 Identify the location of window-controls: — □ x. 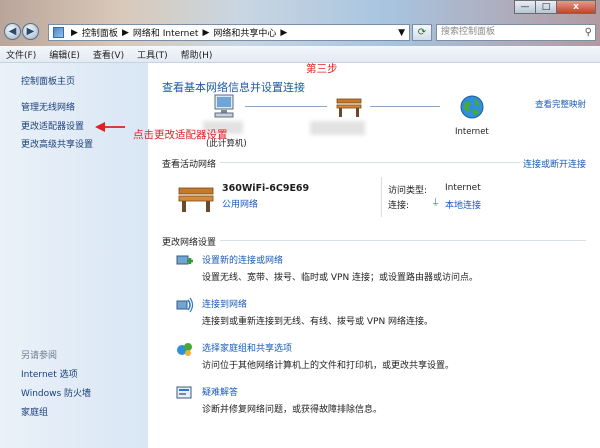
(555, 7).